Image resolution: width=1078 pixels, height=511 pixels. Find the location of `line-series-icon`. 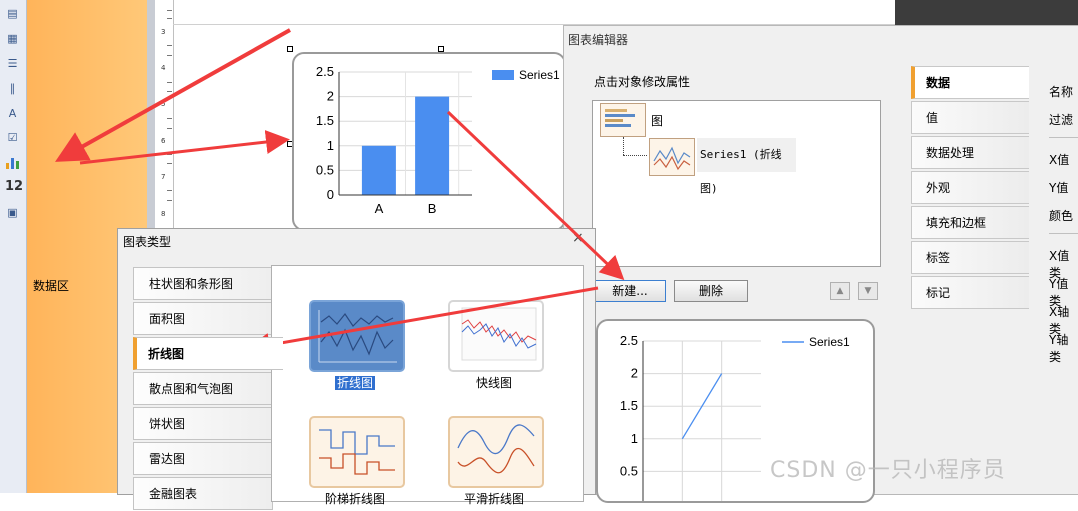

line-series-icon is located at coordinates (672, 157).